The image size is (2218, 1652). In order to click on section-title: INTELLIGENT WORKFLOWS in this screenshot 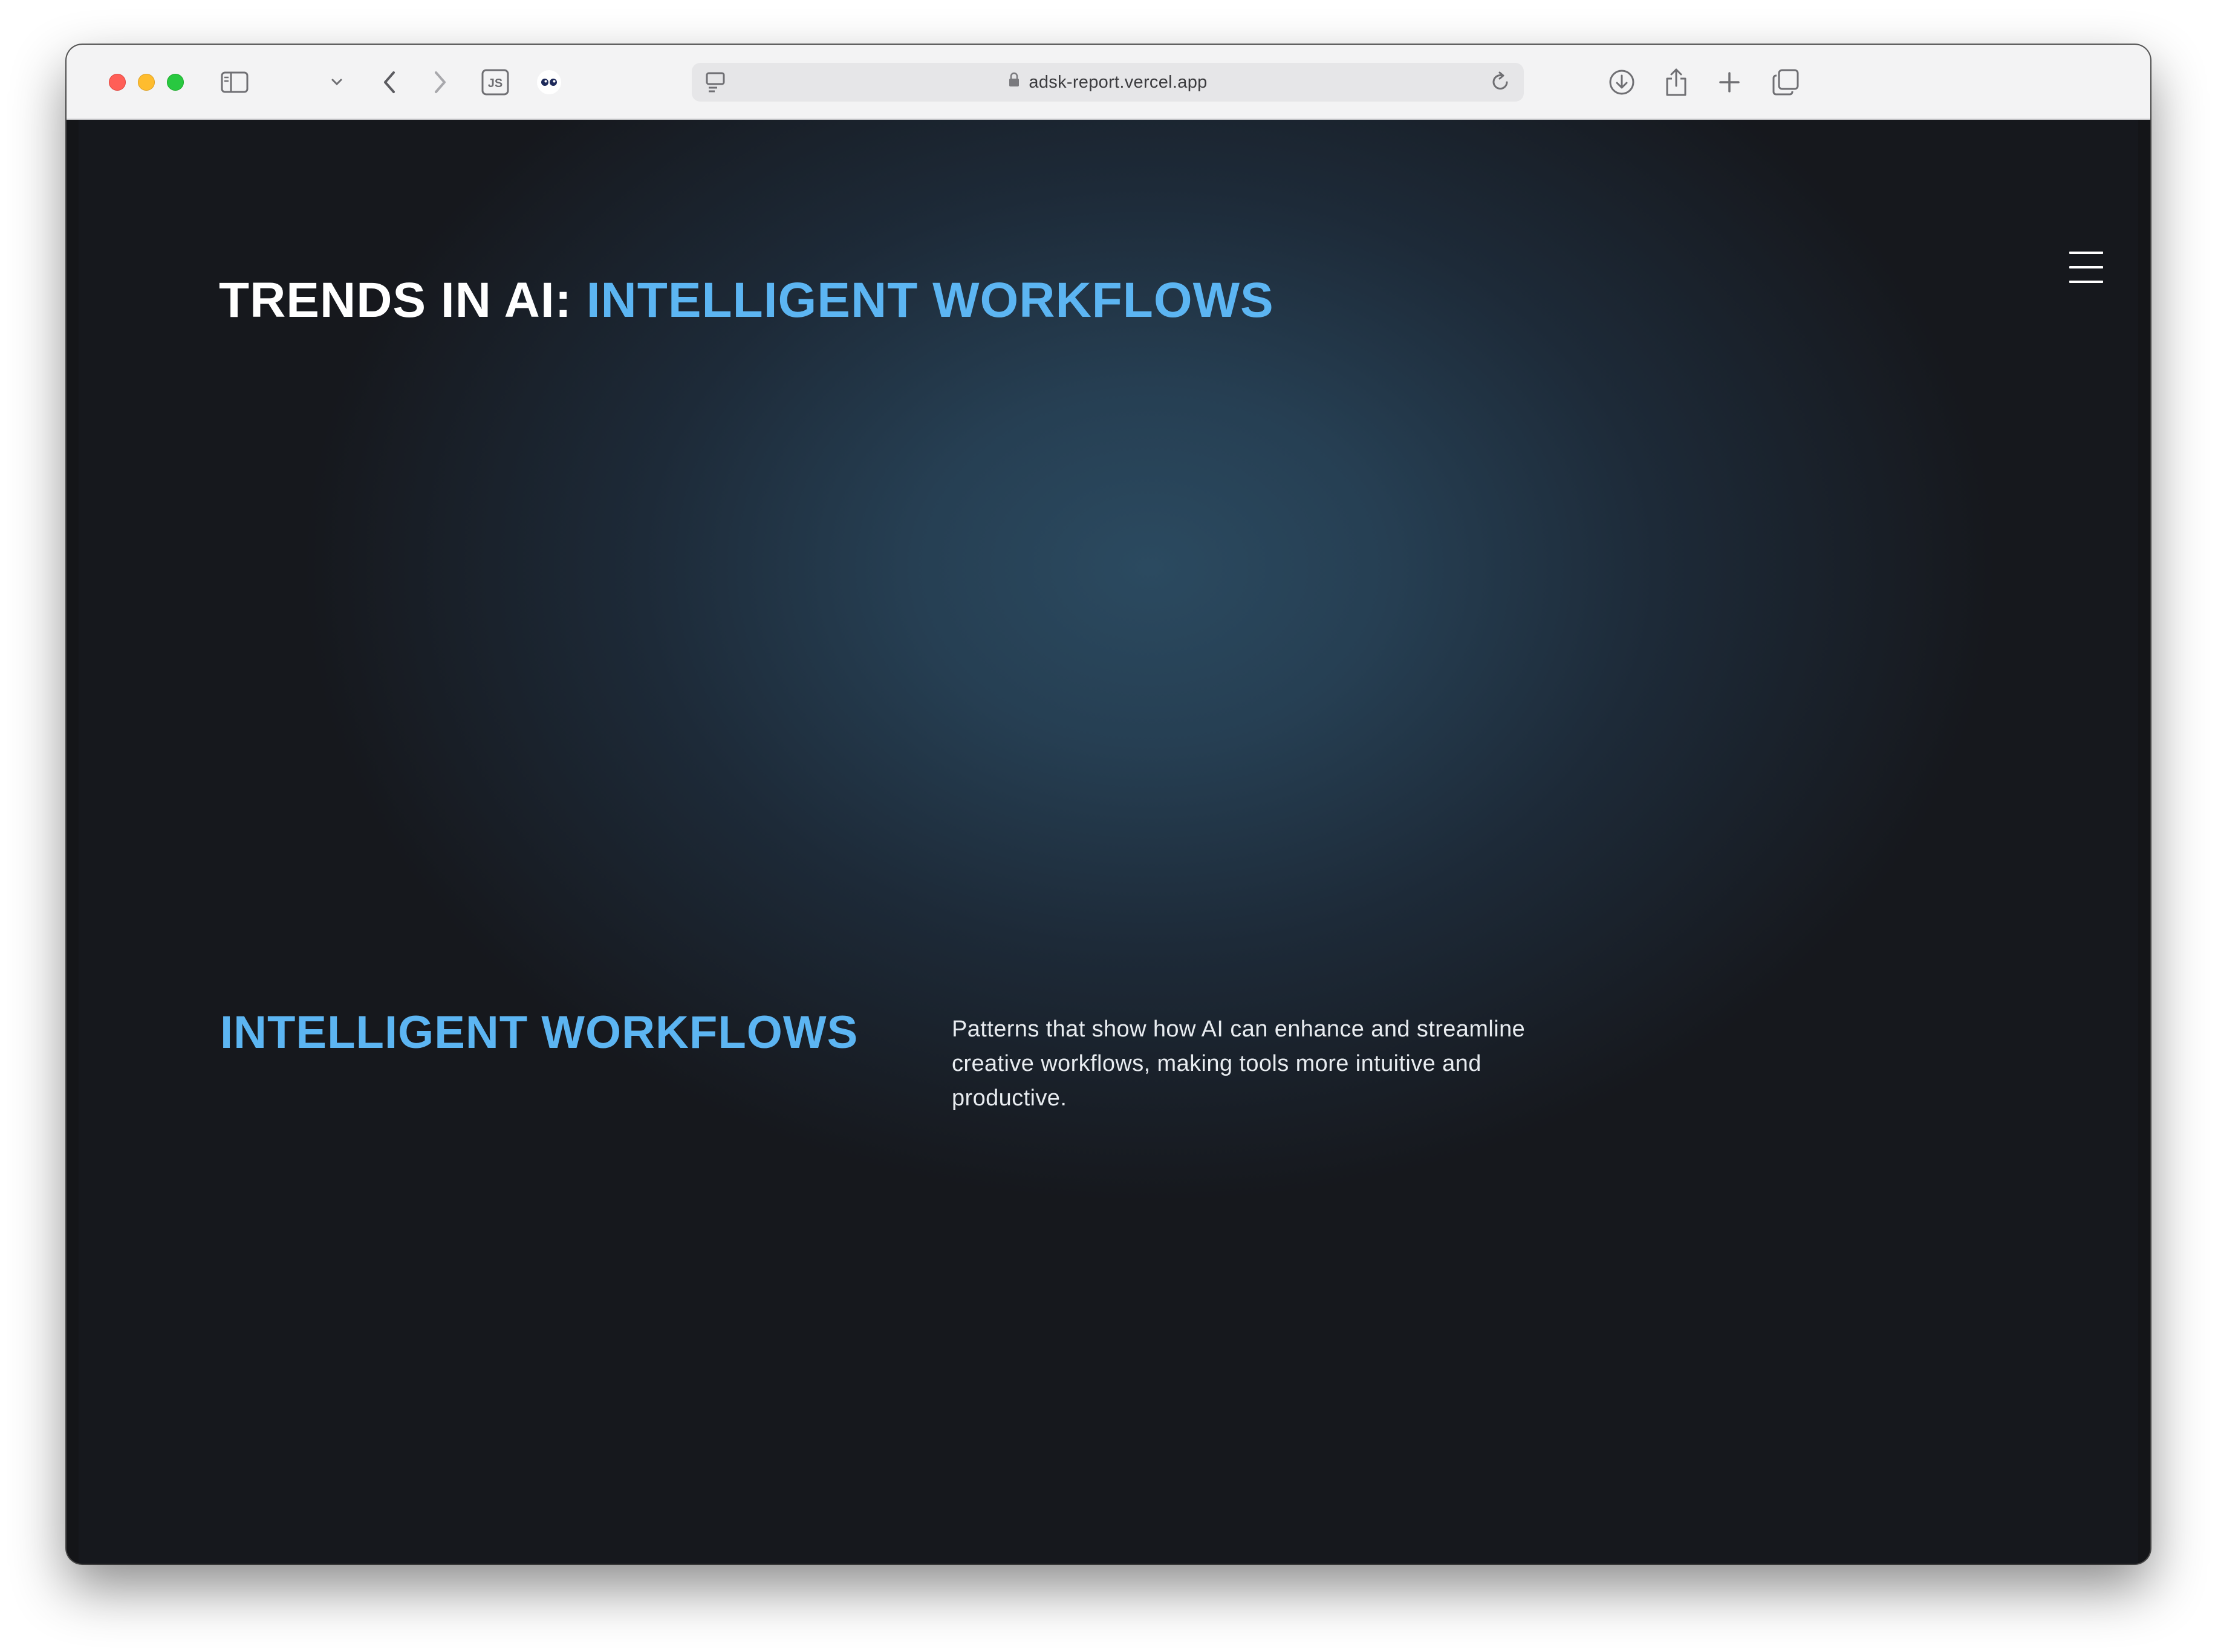, I will do `click(539, 1032)`.